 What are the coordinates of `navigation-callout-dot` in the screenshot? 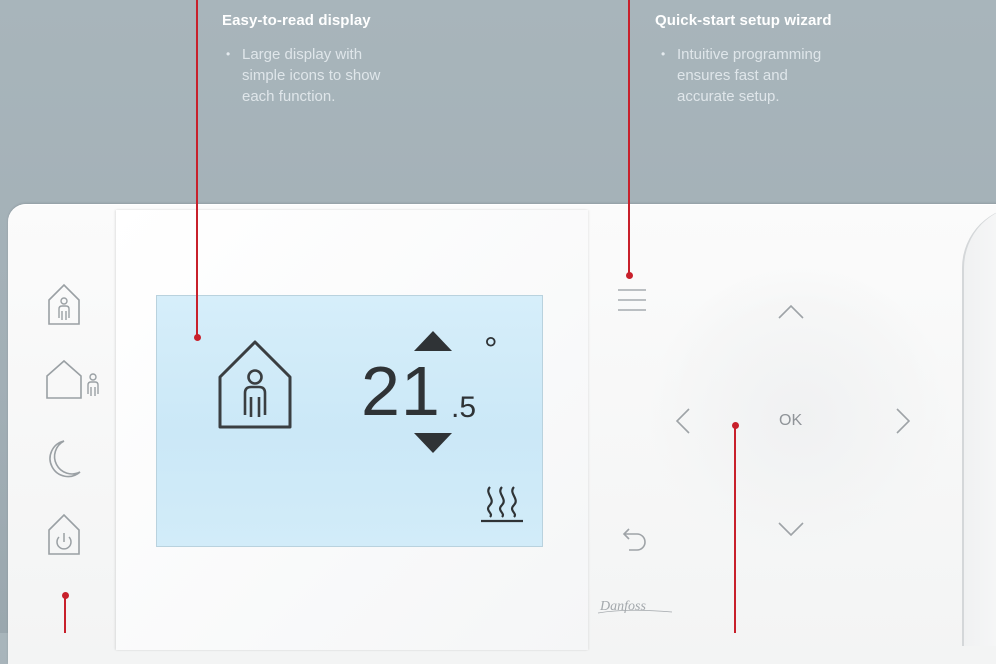 It's located at (735, 425).